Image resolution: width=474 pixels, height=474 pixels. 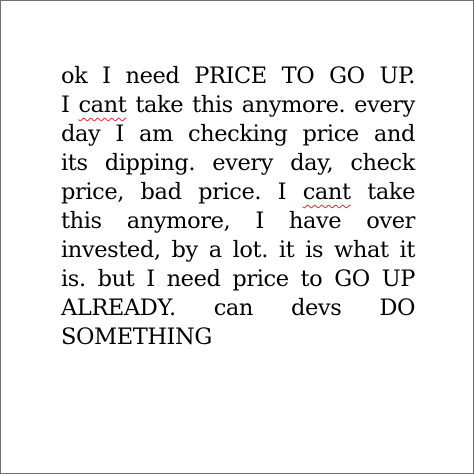 I want to click on text-line-5: price, bad price. I cant take, so click(x=238, y=192).